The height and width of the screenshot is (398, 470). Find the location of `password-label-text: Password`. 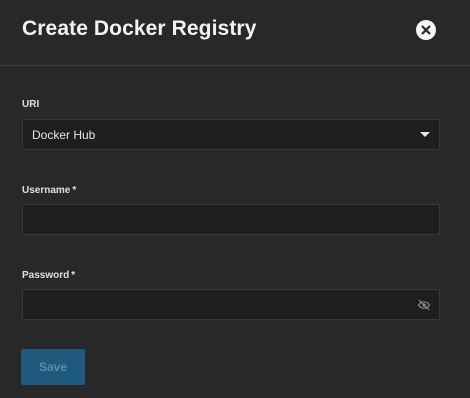

password-label-text: Password is located at coordinates (46, 275).